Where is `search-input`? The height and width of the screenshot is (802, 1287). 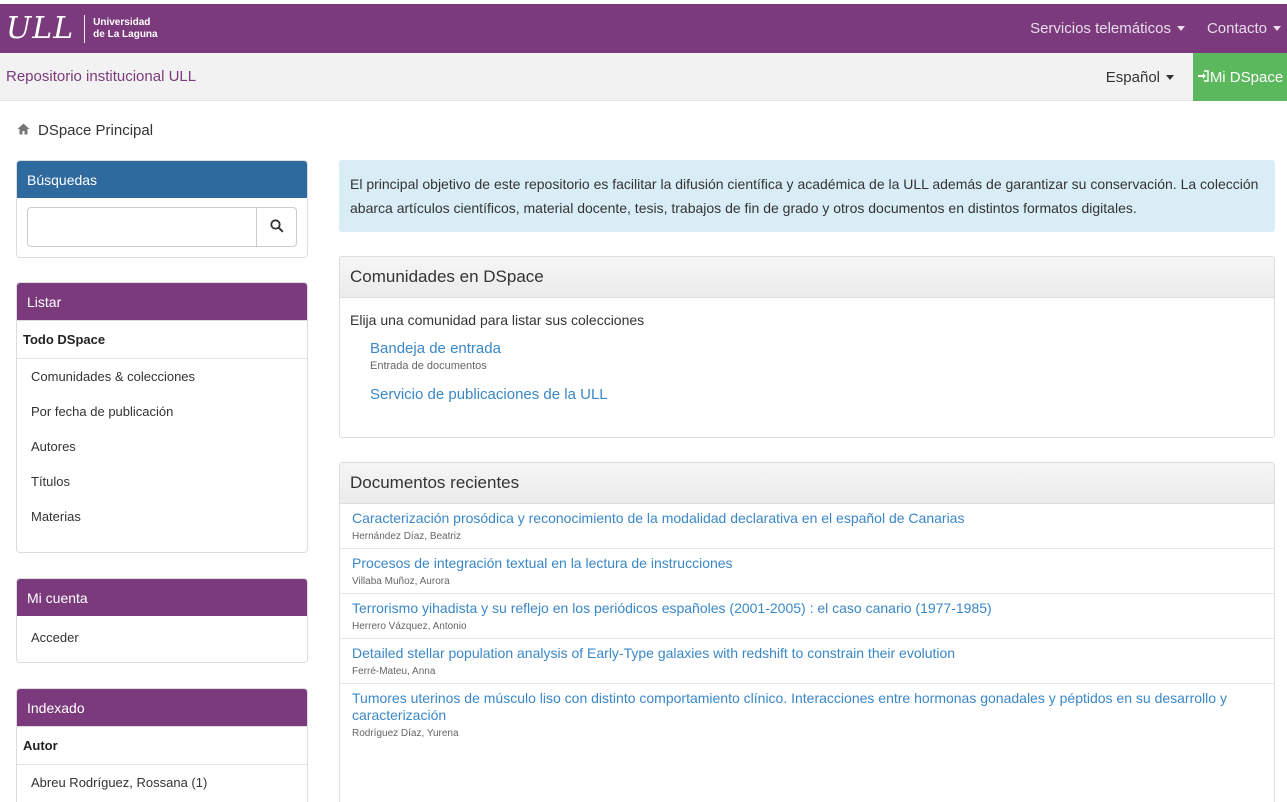 search-input is located at coordinates (142, 227).